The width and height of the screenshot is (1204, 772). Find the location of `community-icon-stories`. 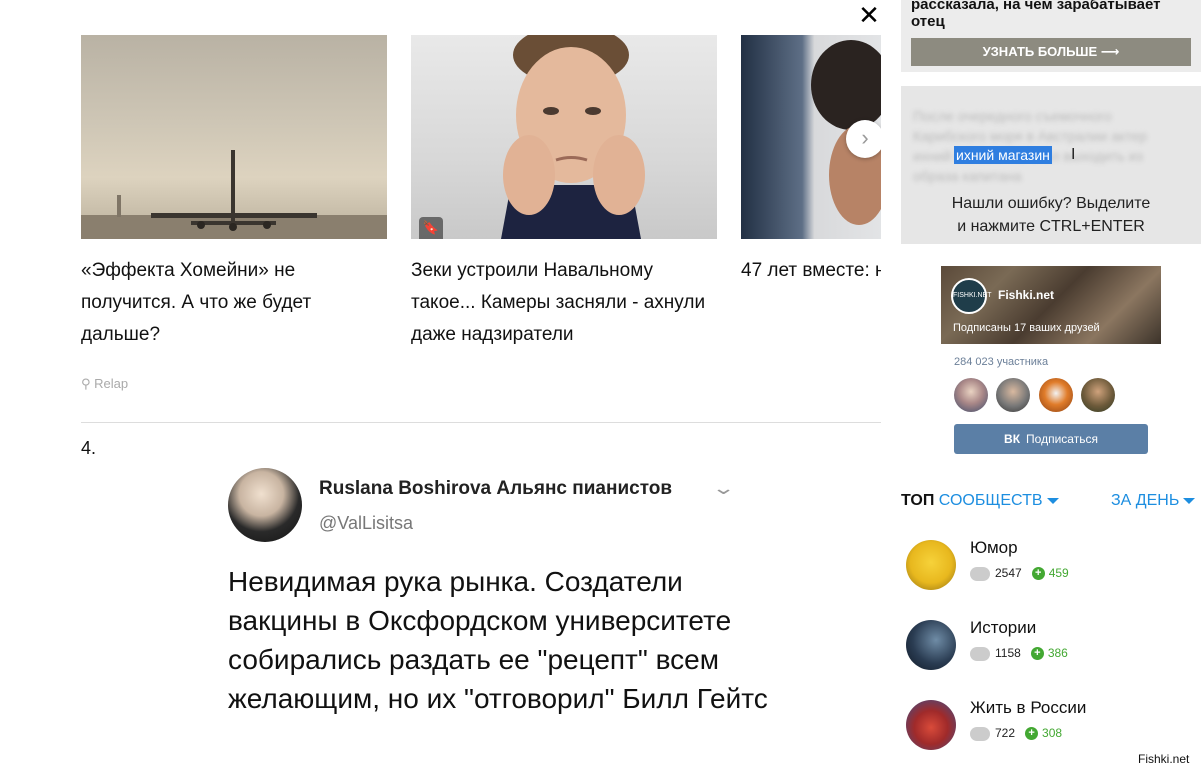

community-icon-stories is located at coordinates (931, 645).